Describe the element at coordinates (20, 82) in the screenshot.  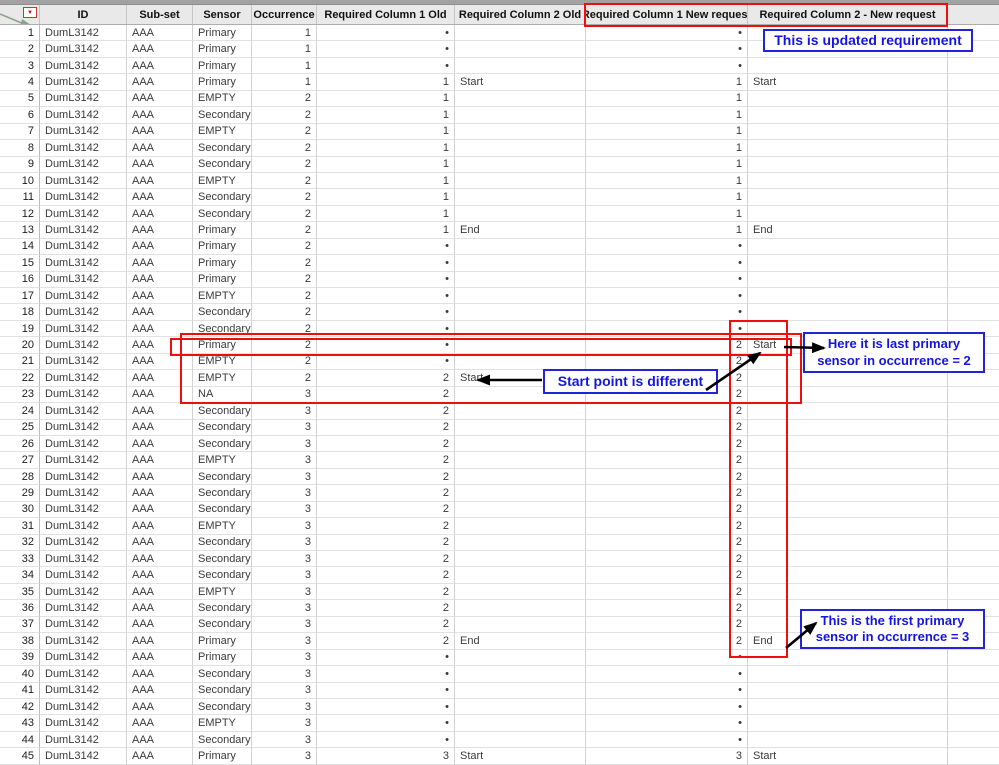
I see `row-number: 4` at that location.